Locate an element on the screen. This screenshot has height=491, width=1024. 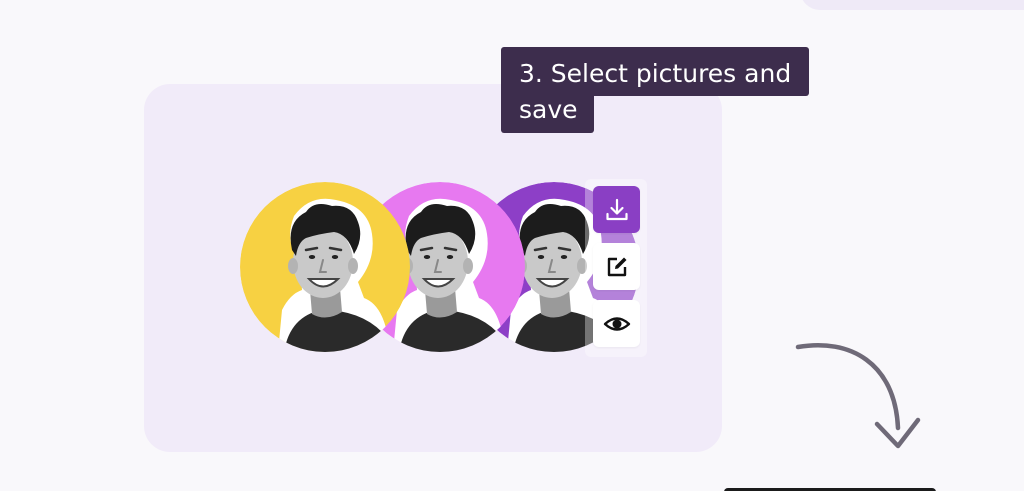
download-icon is located at coordinates (616, 209).